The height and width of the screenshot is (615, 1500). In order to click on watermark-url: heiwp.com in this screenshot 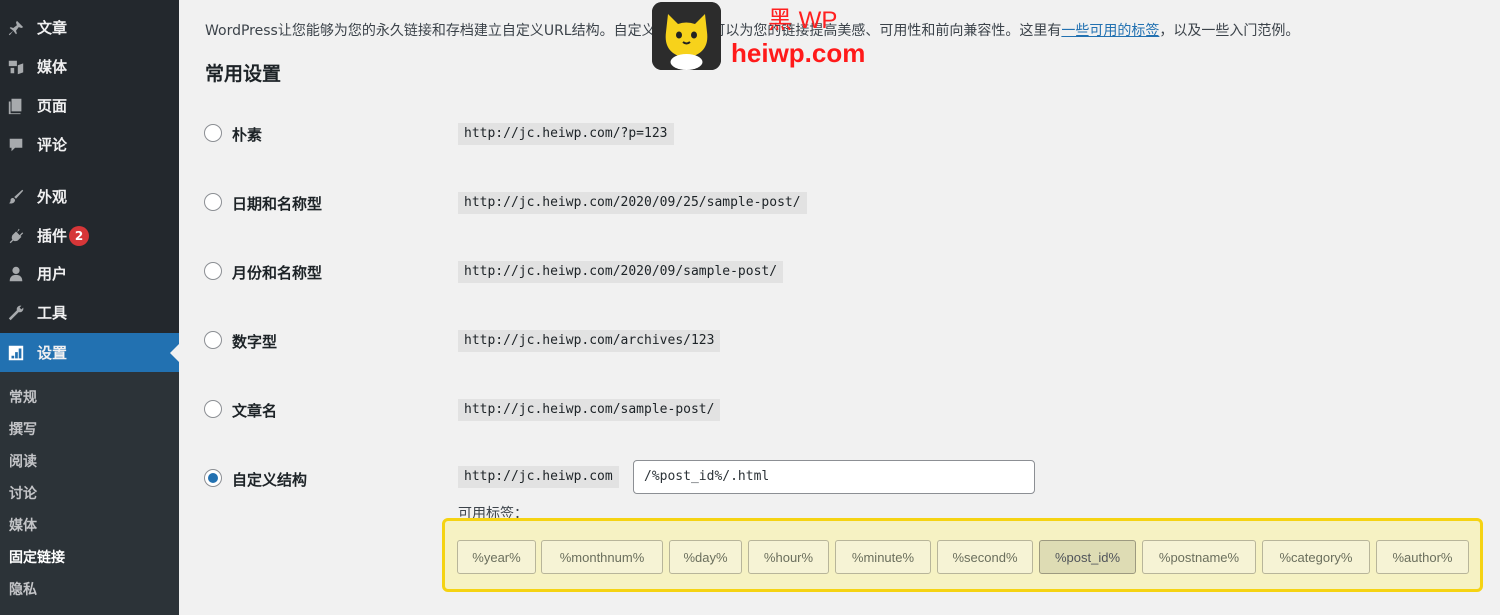, I will do `click(798, 53)`.